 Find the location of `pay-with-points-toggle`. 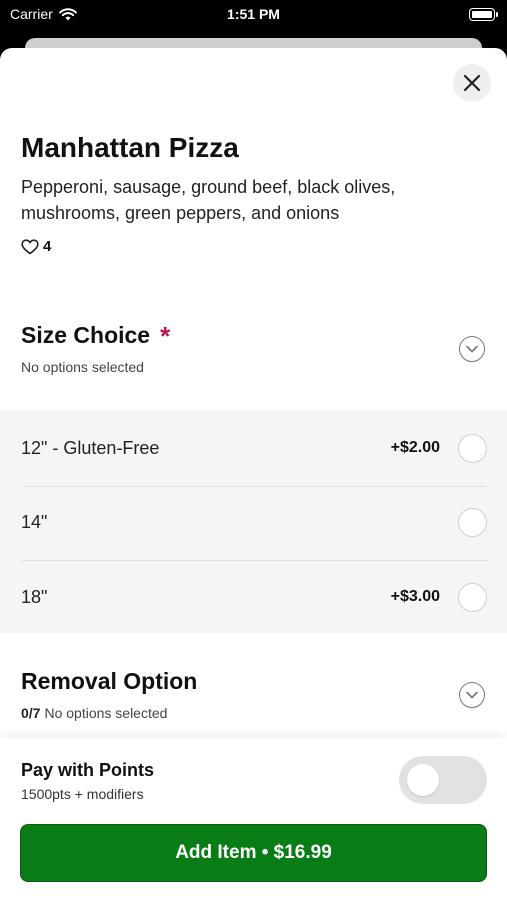

pay-with-points-toggle is located at coordinates (443, 780).